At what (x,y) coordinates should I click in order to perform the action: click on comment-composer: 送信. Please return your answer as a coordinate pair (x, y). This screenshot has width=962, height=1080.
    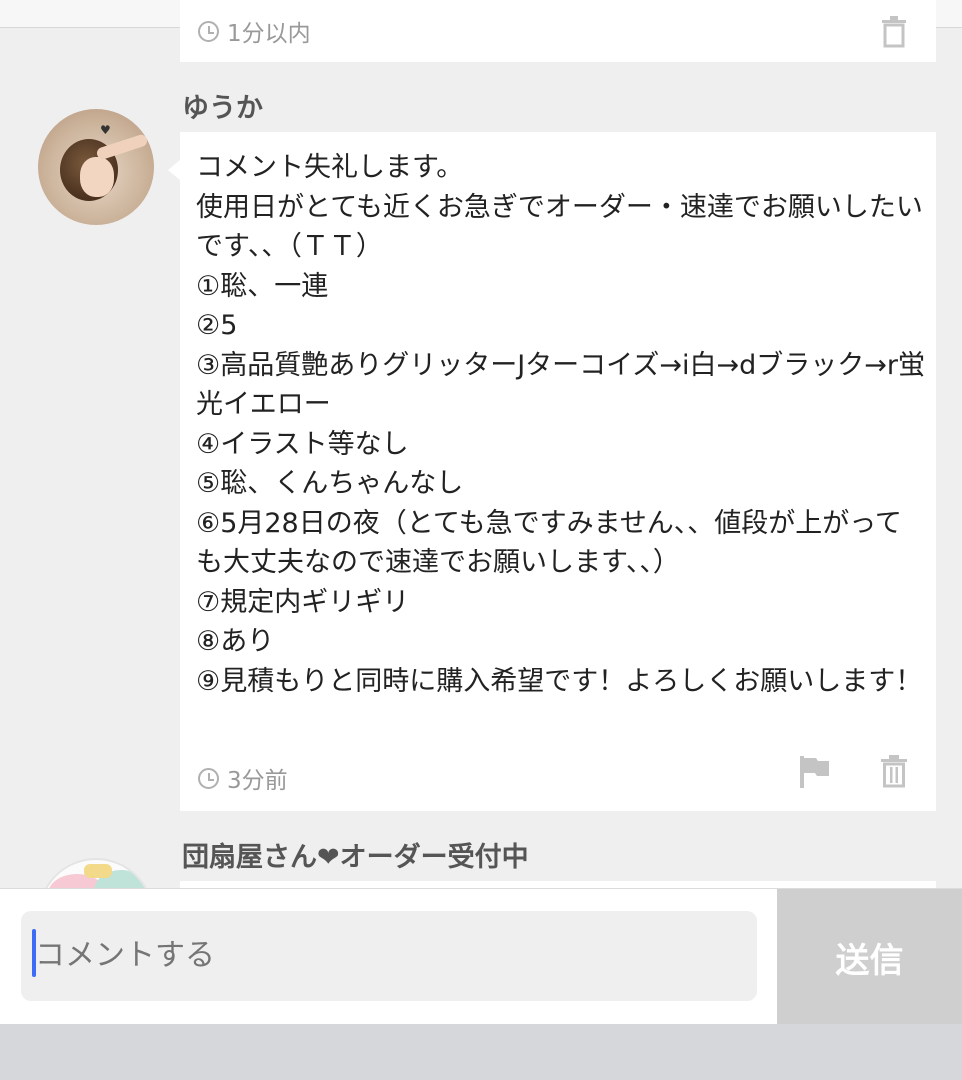
    Looking at the image, I should click on (481, 956).